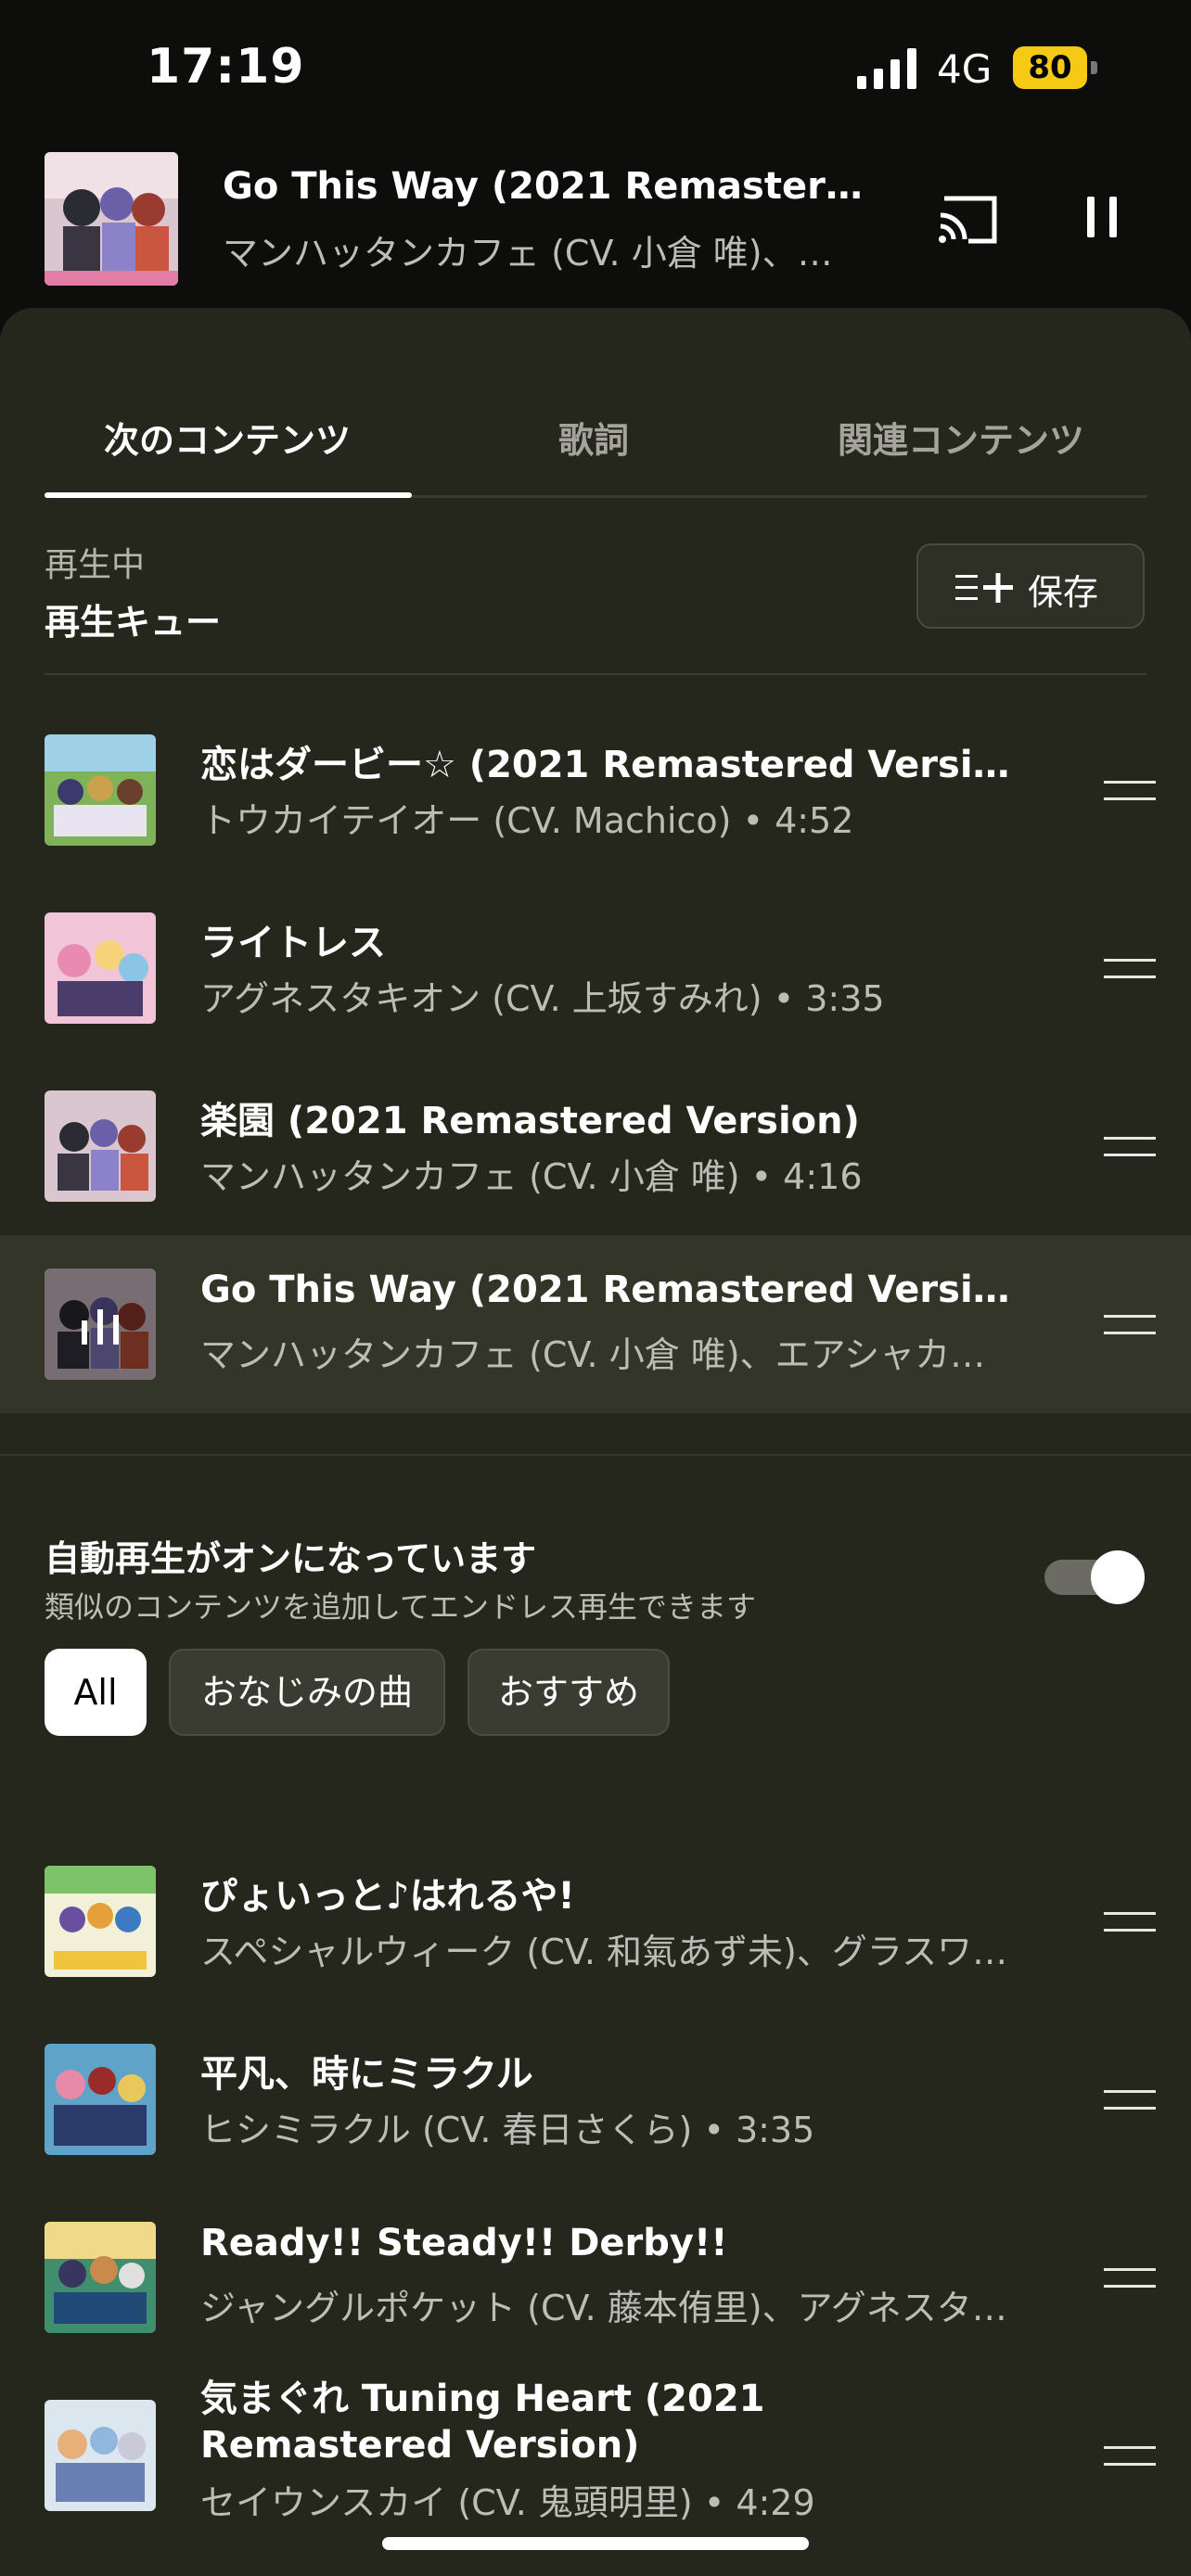 This screenshot has height=2576, width=1191. I want to click on autoplay-subtitle: 類似のコンテンツを追加してエンドレス再生できます, so click(401, 1607).